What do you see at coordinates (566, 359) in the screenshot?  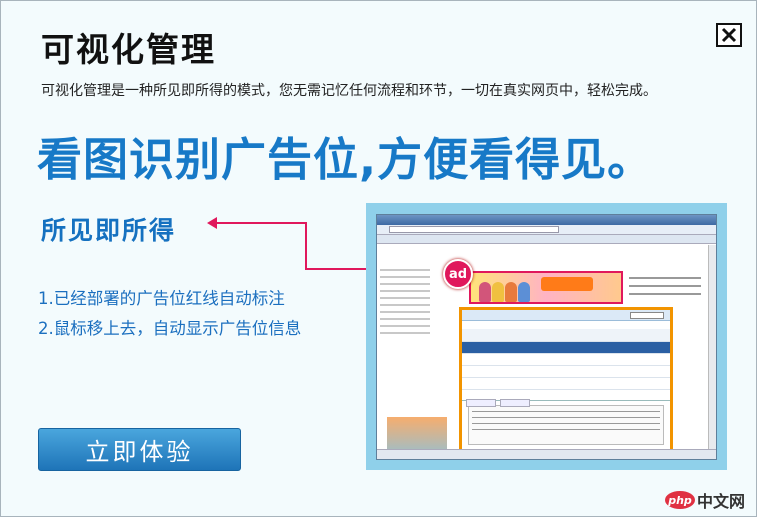 I see `ad-stats-table` at bounding box center [566, 359].